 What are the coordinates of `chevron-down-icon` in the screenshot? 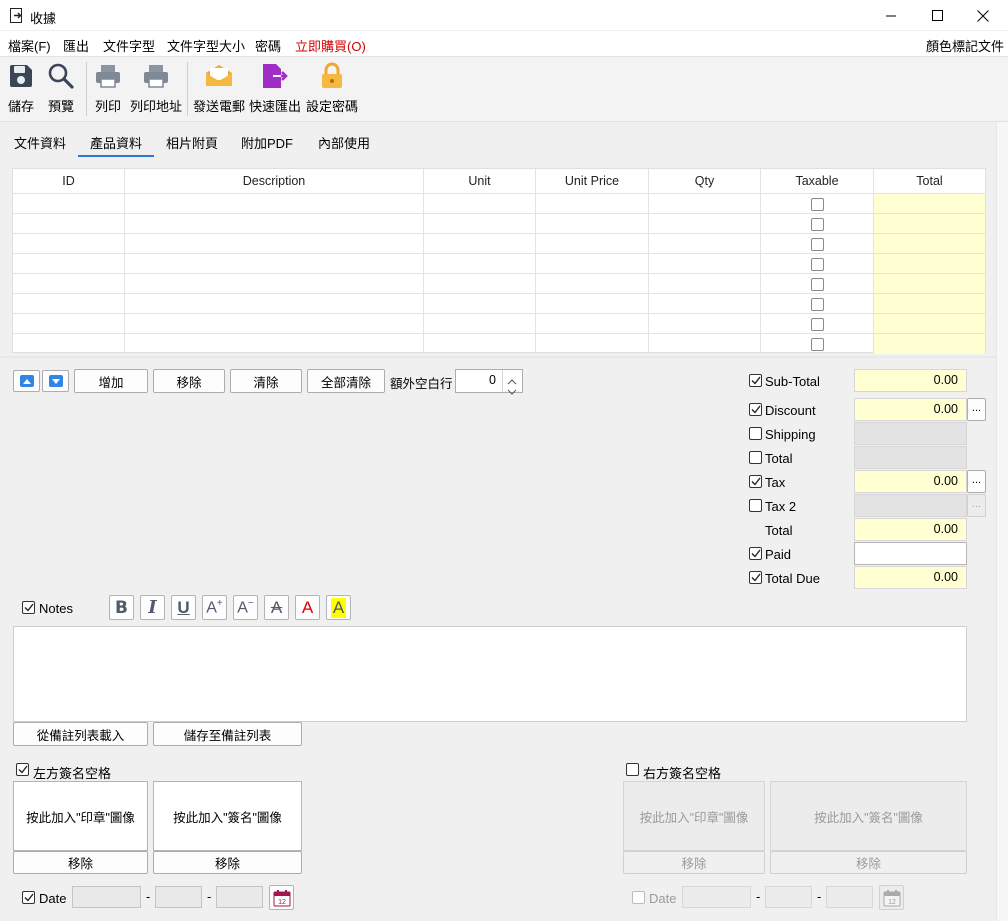 It's located at (512, 390).